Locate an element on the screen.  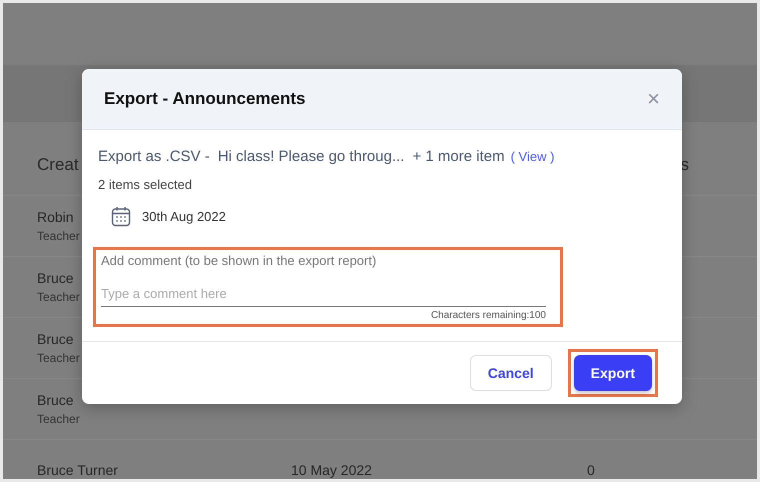
selected-count: 2 items selected is located at coordinates (145, 184).